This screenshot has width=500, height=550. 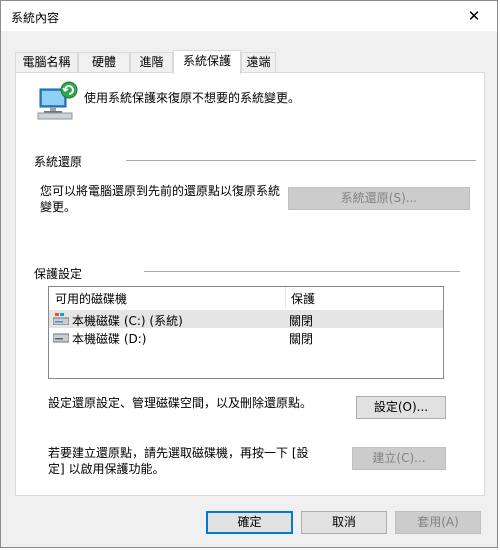 I want to click on intro-text: 使用系統保護來復原不想要的系統變更。, so click(x=192, y=98).